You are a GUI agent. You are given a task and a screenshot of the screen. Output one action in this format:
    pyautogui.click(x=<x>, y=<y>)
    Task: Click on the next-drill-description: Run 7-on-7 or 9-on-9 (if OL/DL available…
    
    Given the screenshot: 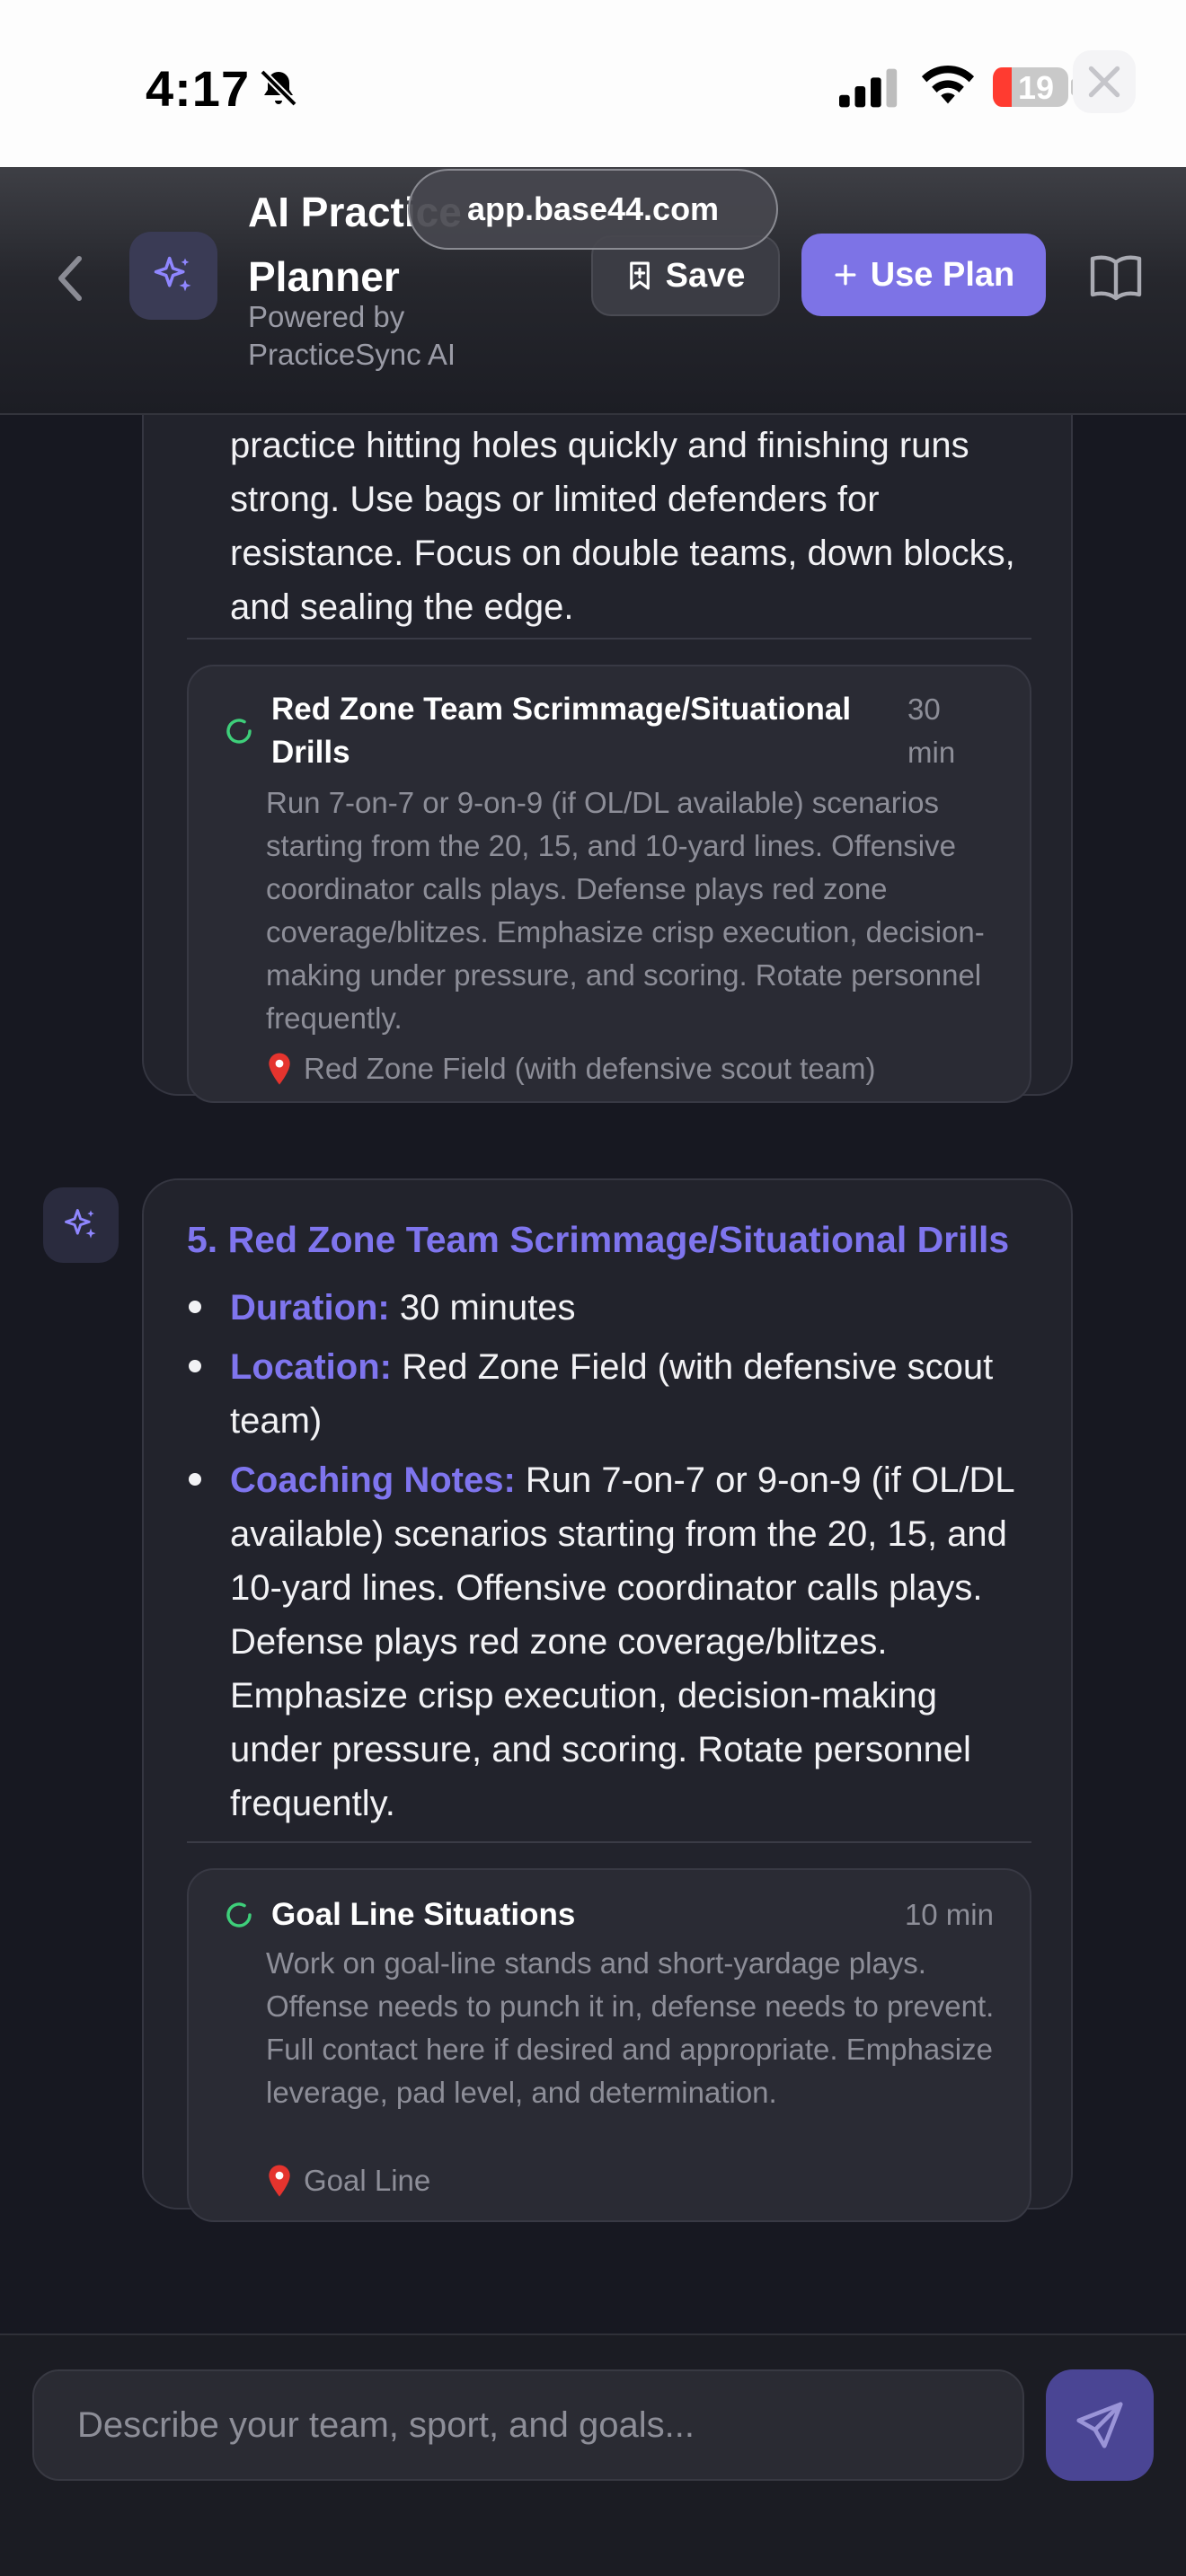 What is the action you would take?
    pyautogui.click(x=625, y=910)
    